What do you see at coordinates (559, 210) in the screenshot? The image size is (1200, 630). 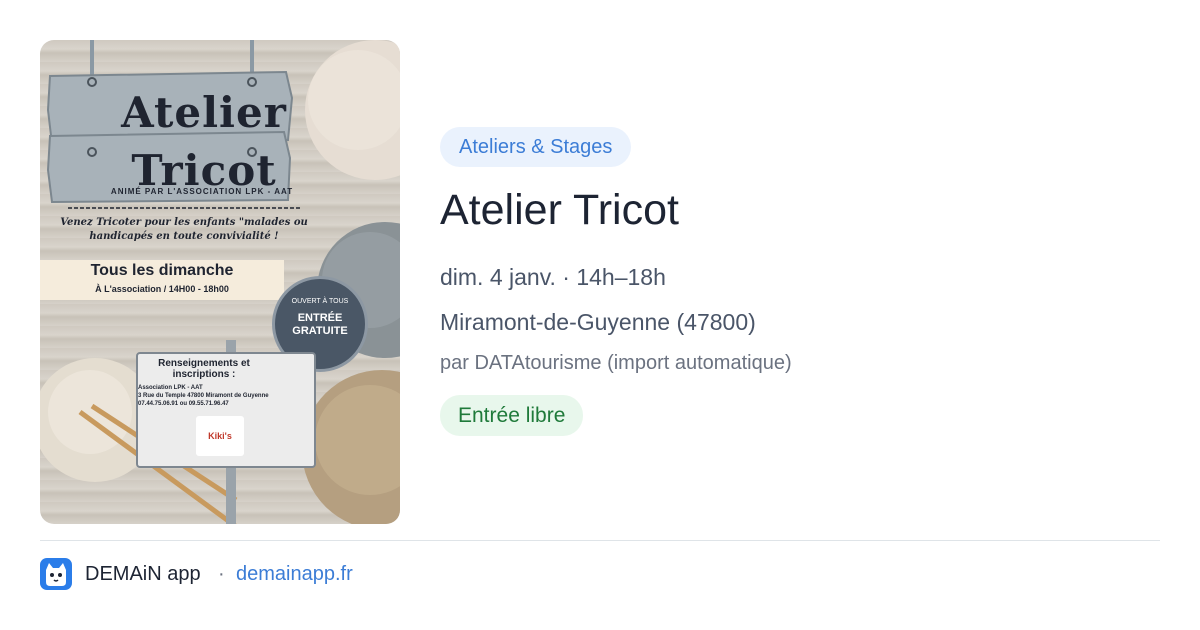 I see `event-title: Atelier Tricot` at bounding box center [559, 210].